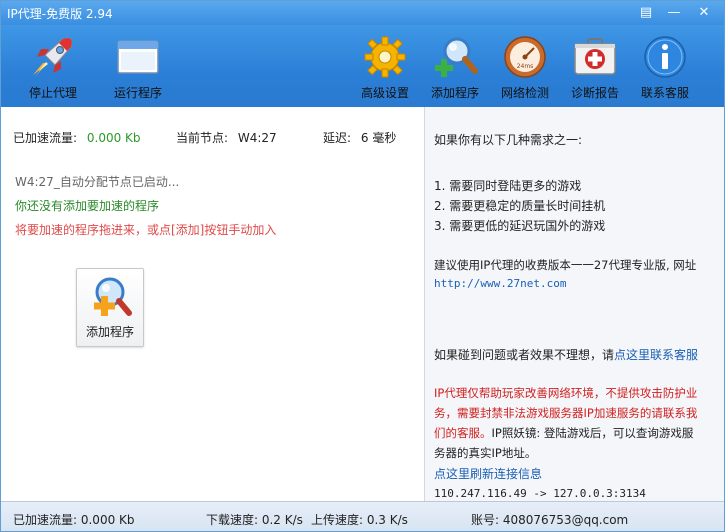 Image resolution: width=725 pixels, height=532 pixels. I want to click on warning-line-4: 务器的真实IP地址。, so click(485, 453).